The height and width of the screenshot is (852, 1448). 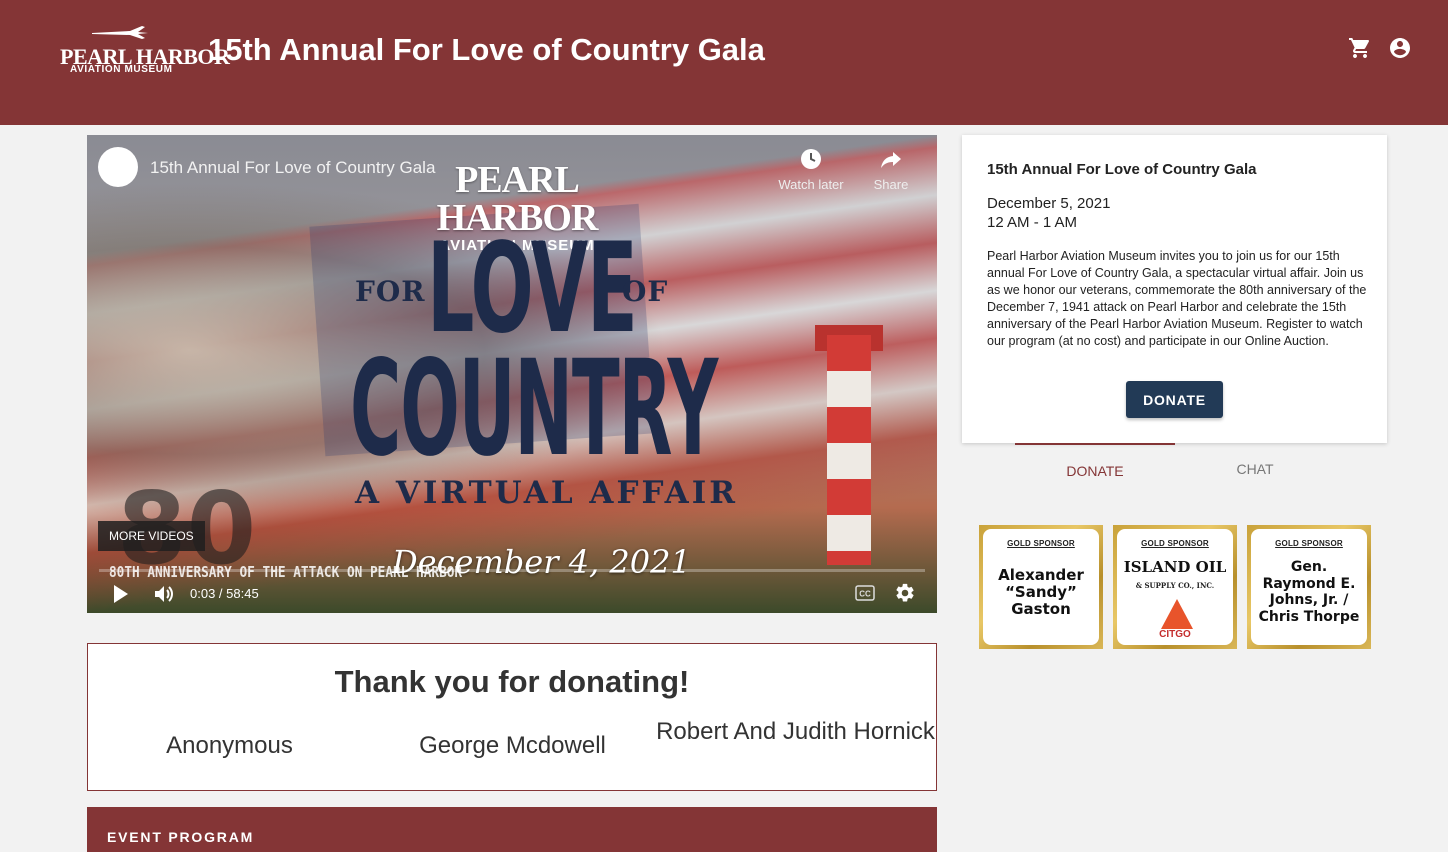 I want to click on play-icon, so click(x=121, y=594).